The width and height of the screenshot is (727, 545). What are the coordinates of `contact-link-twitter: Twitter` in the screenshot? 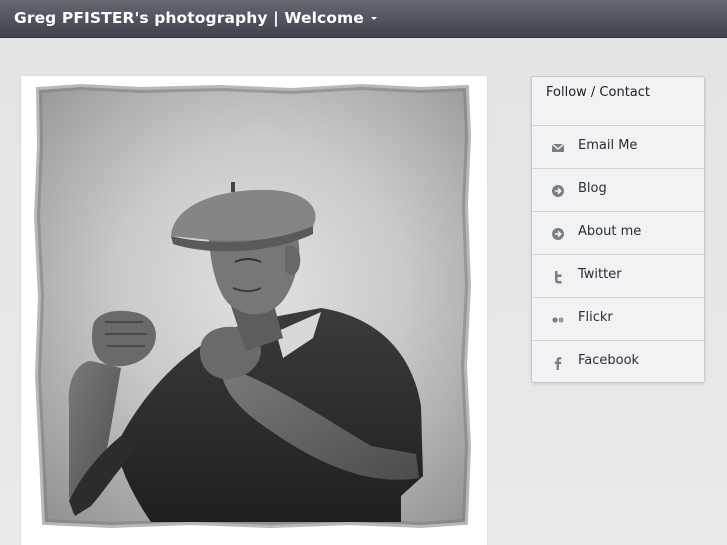 It's located at (618, 276).